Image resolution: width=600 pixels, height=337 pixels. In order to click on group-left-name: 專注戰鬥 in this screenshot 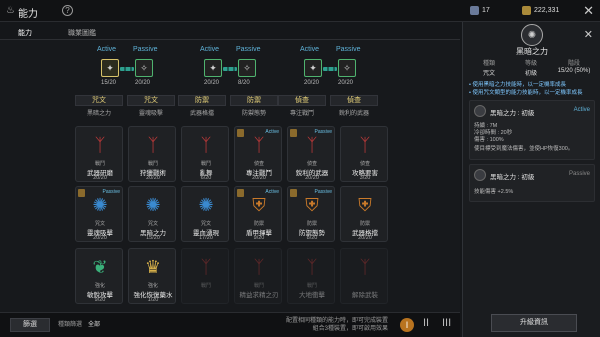, I will do `click(301, 114)`.